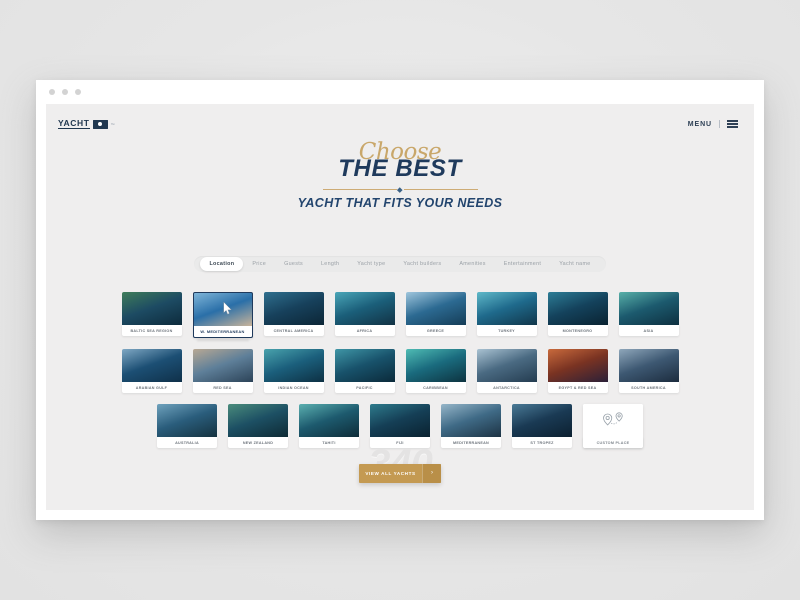 This screenshot has height=600, width=800. I want to click on destination-label: ANTARCTICA, so click(506, 387).